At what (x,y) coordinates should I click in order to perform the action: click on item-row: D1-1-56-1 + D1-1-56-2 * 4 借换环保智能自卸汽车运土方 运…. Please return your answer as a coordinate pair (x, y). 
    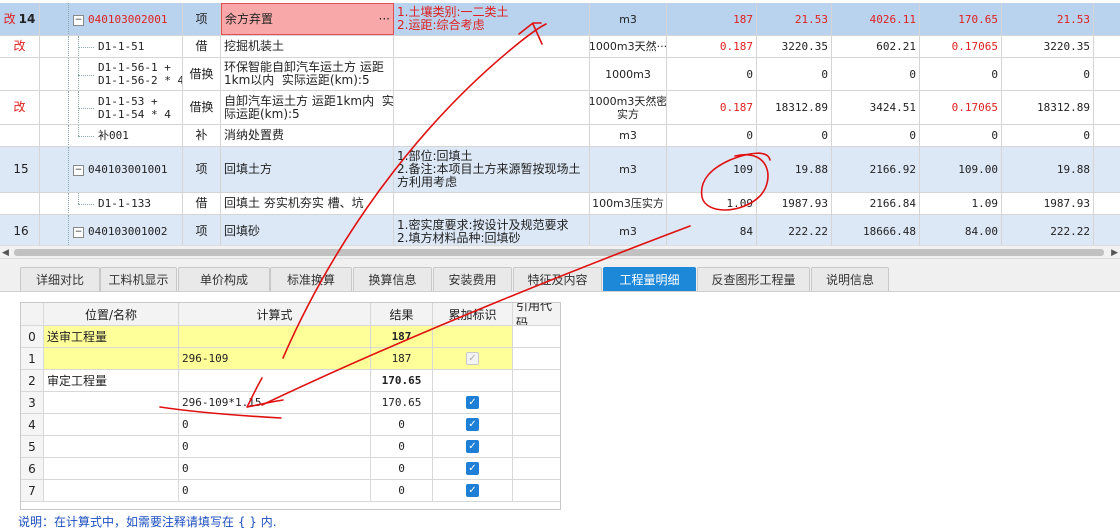
    Looking at the image, I should click on (560, 74).